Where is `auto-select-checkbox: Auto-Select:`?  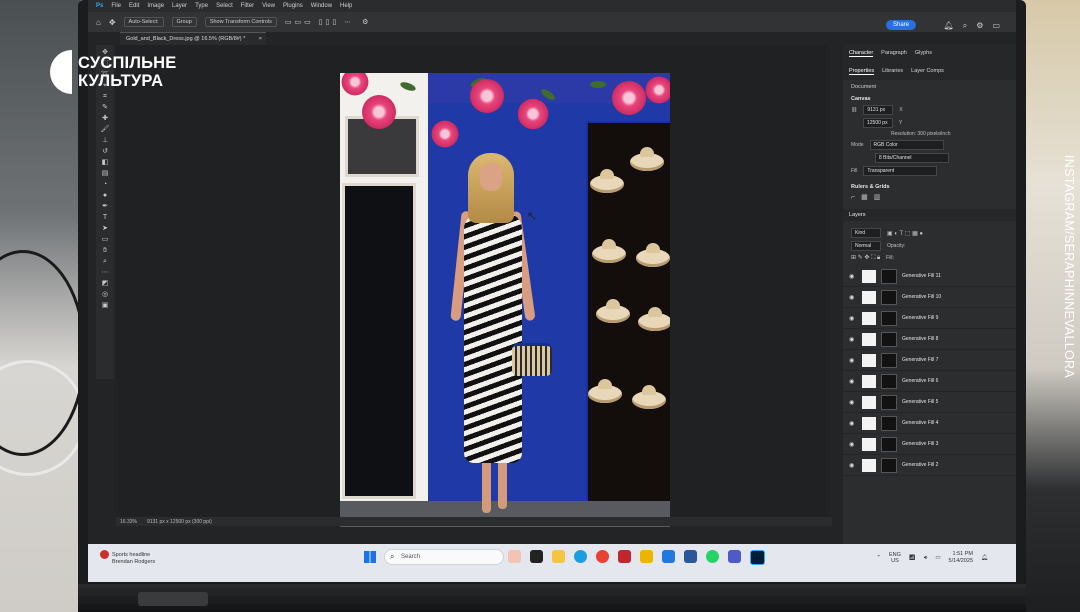
auto-select-checkbox: Auto-Select: is located at coordinates (143, 22).